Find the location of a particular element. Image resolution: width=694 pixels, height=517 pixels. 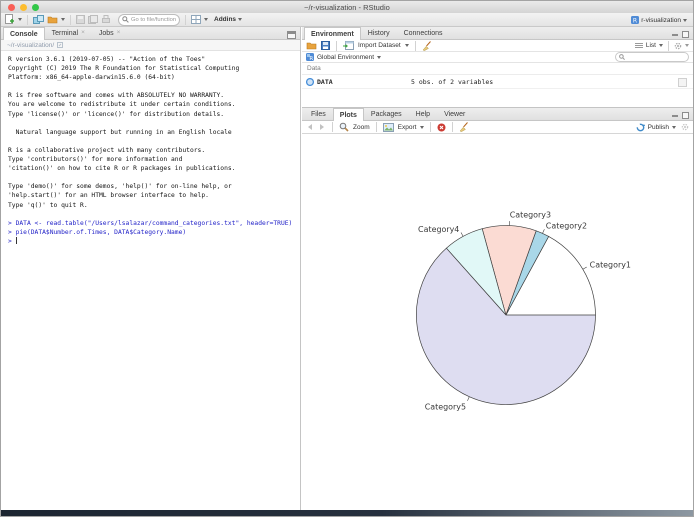

addins-menu: Addins is located at coordinates (228, 19).